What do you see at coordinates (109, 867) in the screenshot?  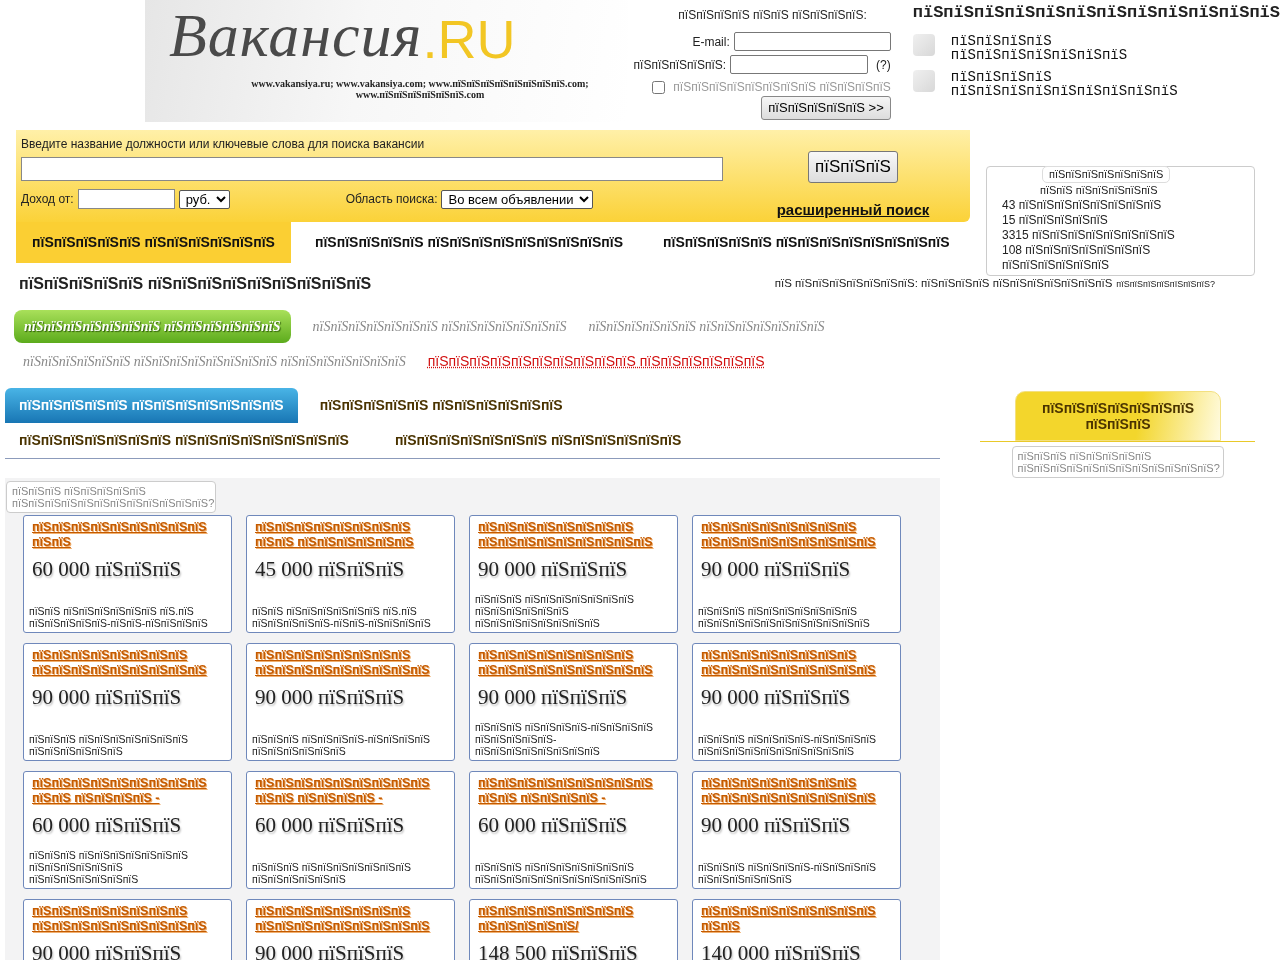 I see `employer-info: пїЅпїЅпїЅ пїЅпїЅпїЅпїЅпїЅпїЅпїЅ пїЅпїЅпїЅпїЅпїЅпїЅ пїЅпїЅпїЅпїЅпїЅпїЅпїЅ` at bounding box center [109, 867].